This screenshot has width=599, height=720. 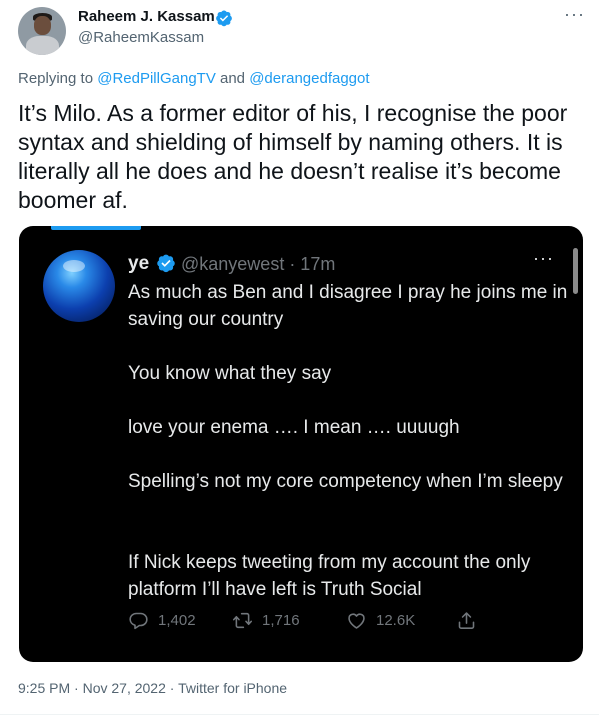 I want to click on replying-prefix: Replying to, so click(x=56, y=78).